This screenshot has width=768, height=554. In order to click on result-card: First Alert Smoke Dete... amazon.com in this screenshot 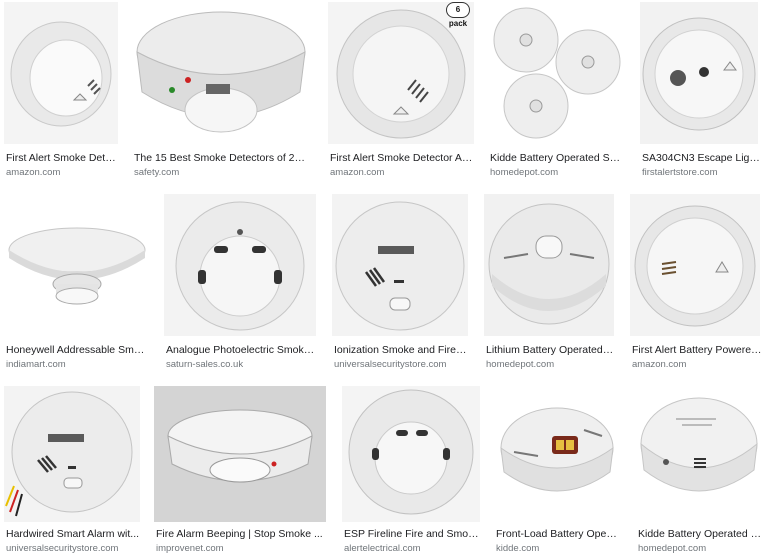, I will do `click(61, 91)`.